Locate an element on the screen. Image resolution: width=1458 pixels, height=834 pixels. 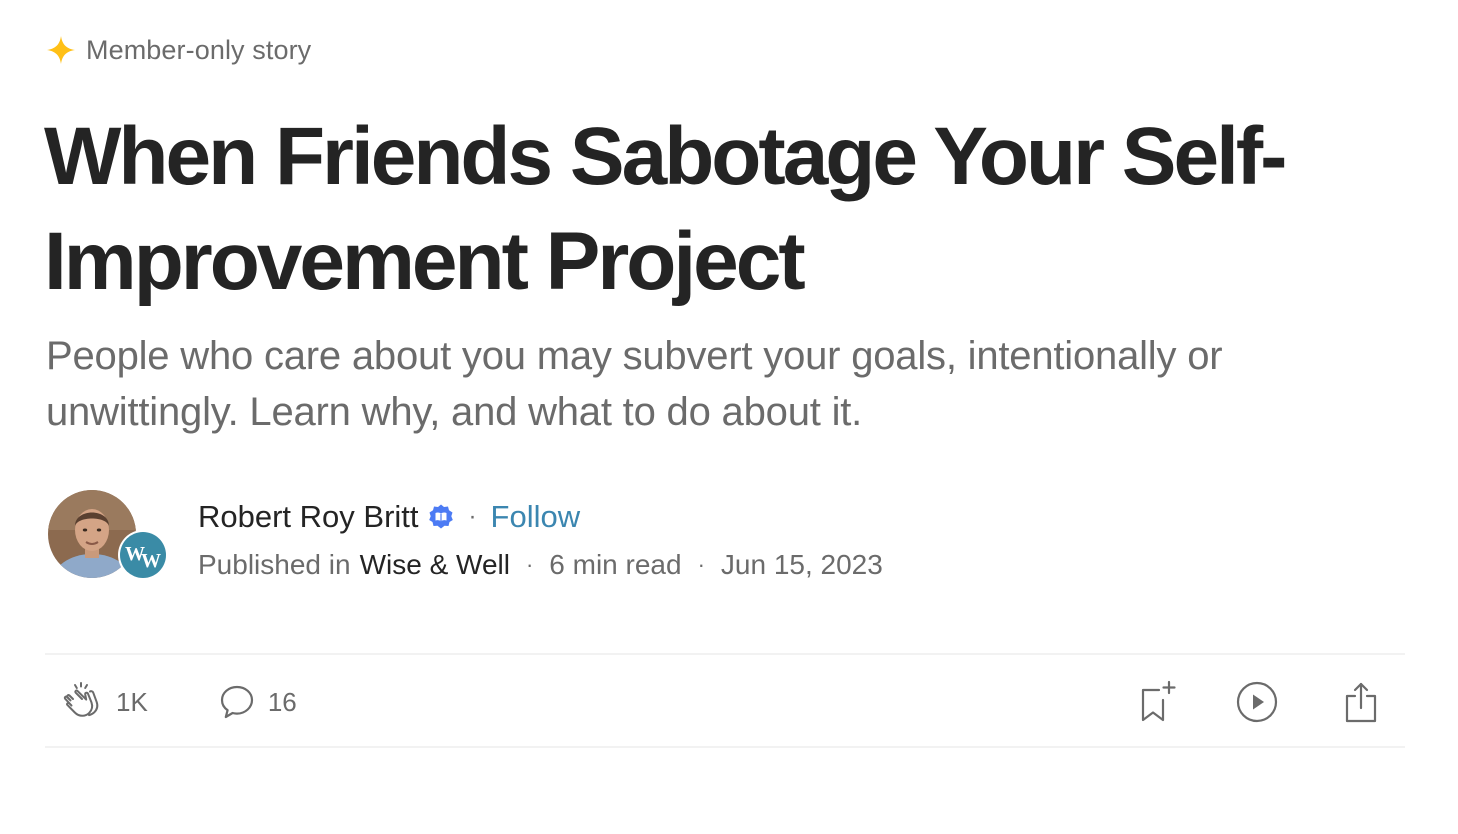
follow-button: Follow is located at coordinates (536, 517).